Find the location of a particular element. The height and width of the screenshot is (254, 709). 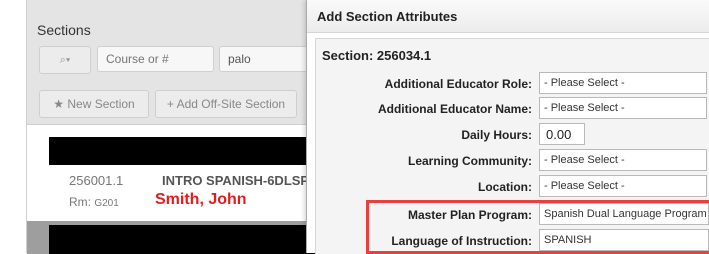

teacher-name: Smith, John is located at coordinates (201, 199).